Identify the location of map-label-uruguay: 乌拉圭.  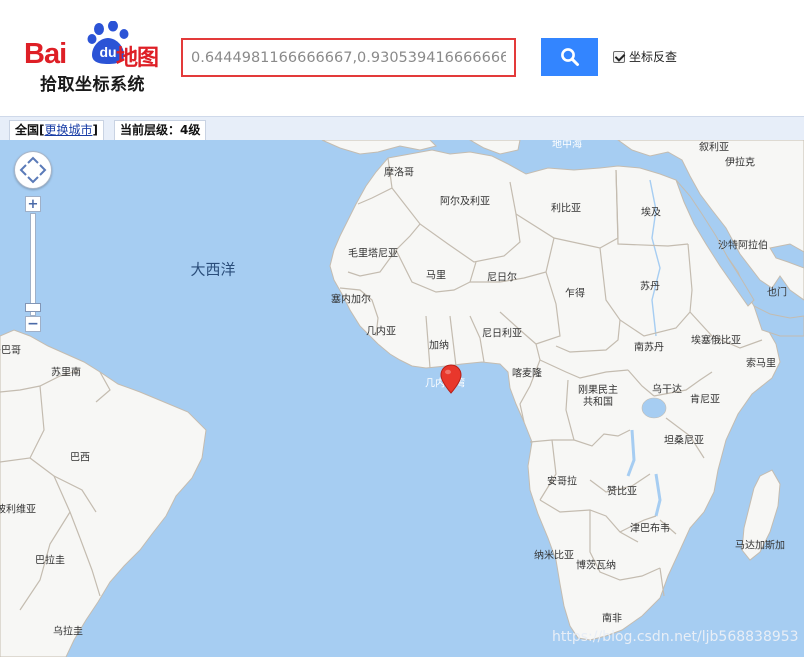
(68, 632).